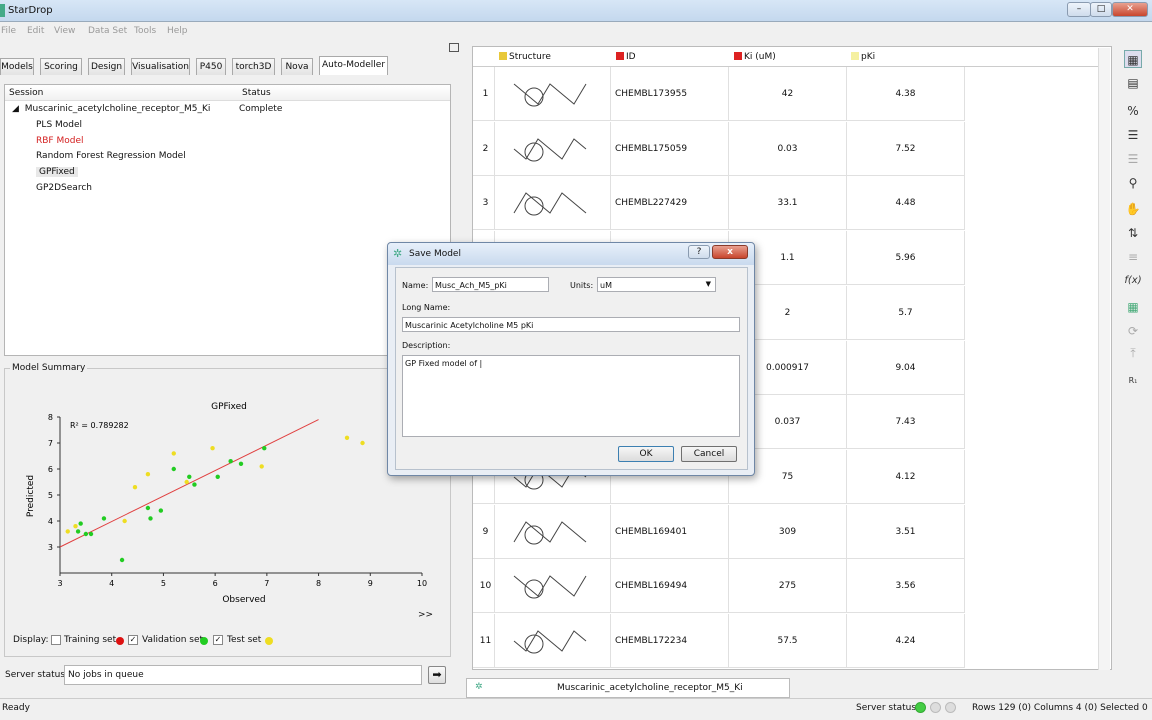 The height and width of the screenshot is (720, 1152). I want to click on row-number: 2, so click(484, 148).